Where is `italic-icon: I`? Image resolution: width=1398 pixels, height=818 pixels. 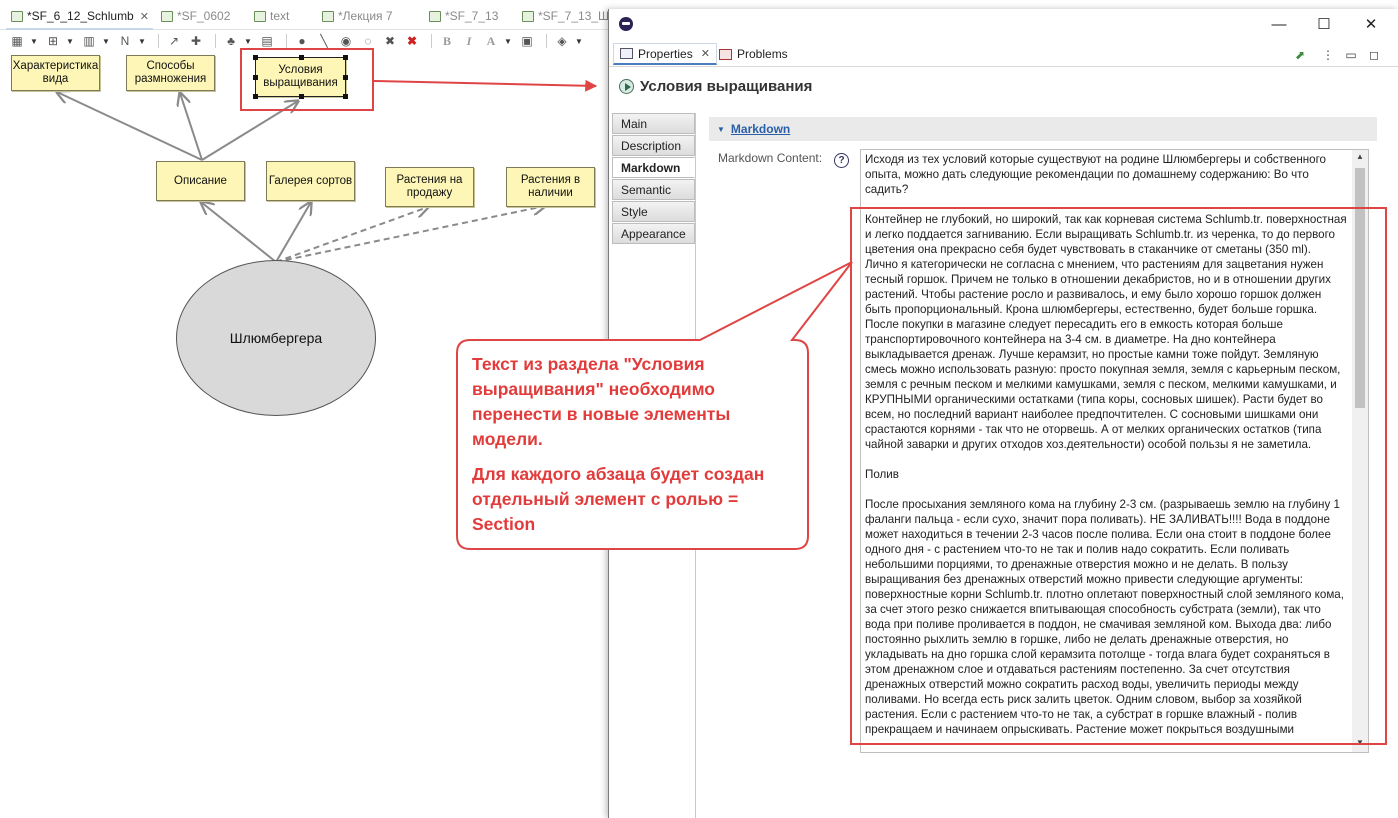
italic-icon: I is located at coordinates (469, 41).